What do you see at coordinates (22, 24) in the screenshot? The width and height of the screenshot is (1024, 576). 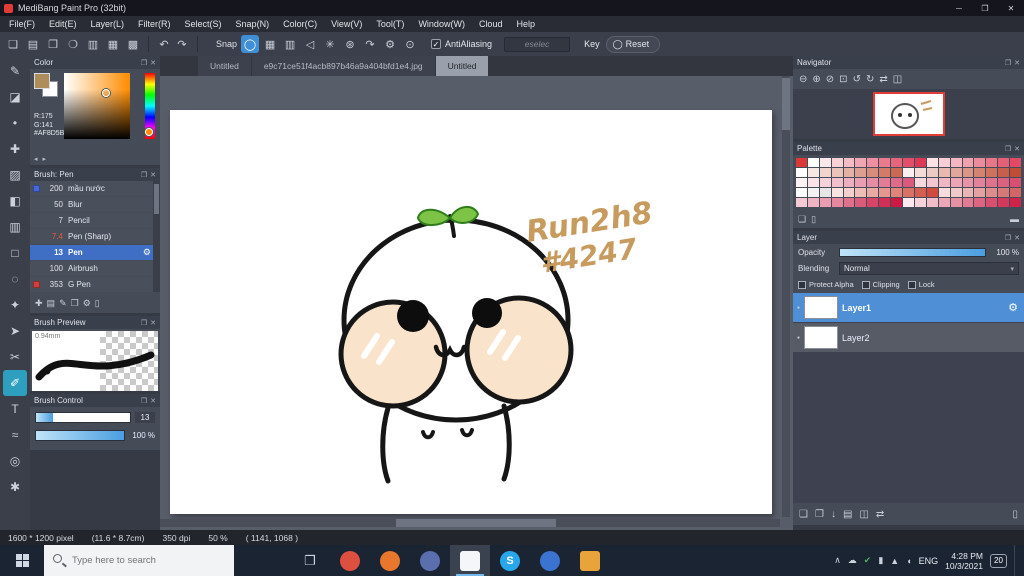 I see `menu-item-file: File(F)` at bounding box center [22, 24].